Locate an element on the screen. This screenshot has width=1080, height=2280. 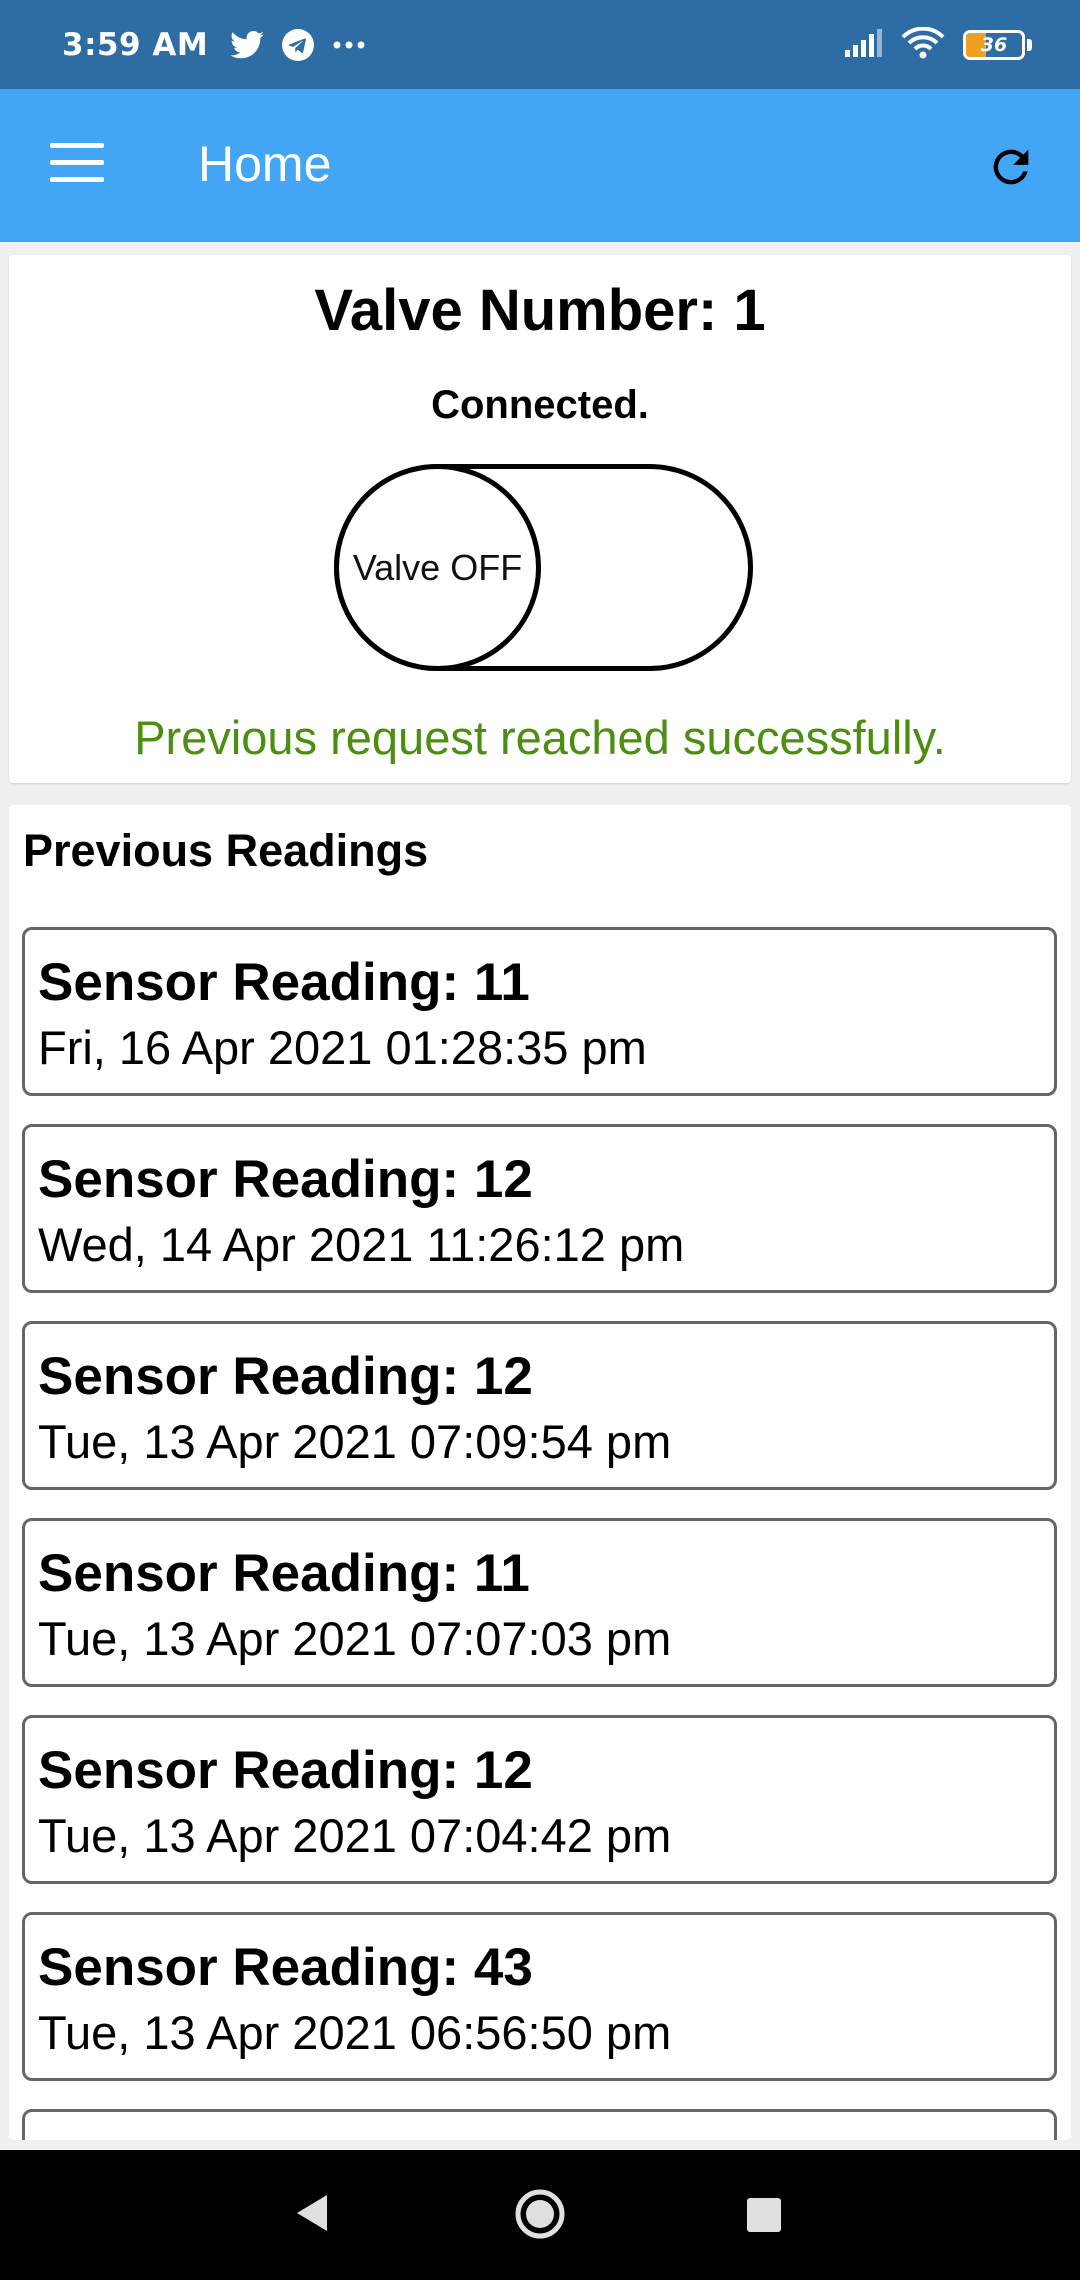
home-icon is located at coordinates (540, 2216).